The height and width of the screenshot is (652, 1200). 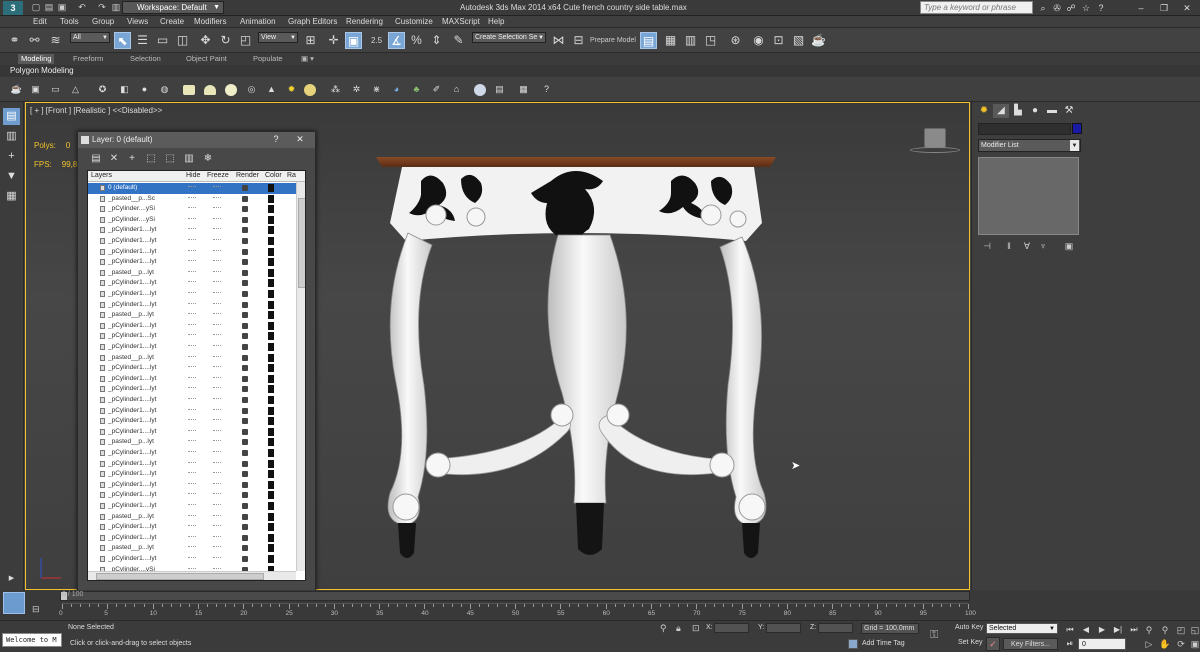 I want to click on set-key-label: Set Key, so click(x=970, y=642).